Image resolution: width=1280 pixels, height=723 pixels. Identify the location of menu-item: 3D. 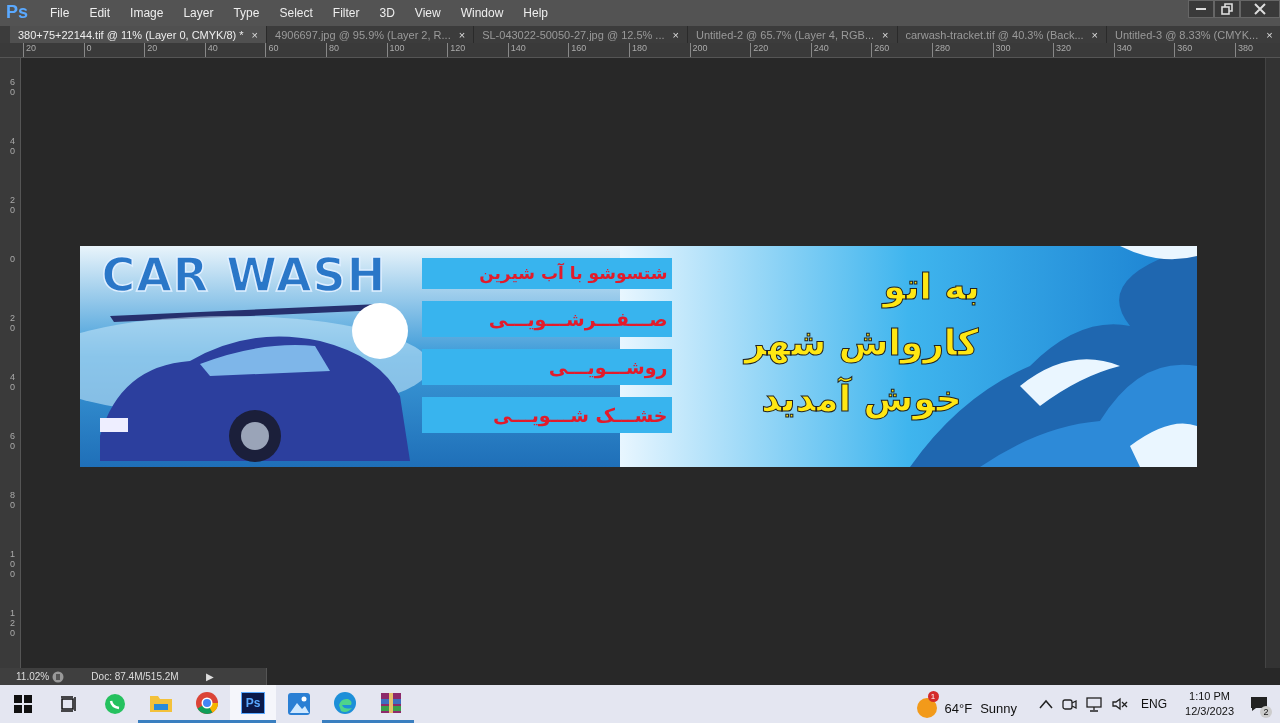
(387, 12).